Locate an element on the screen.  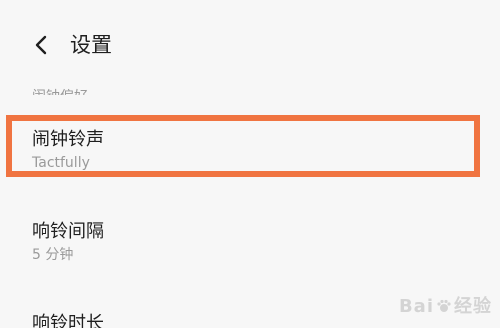
chevron-left-icon is located at coordinates (42, 45).